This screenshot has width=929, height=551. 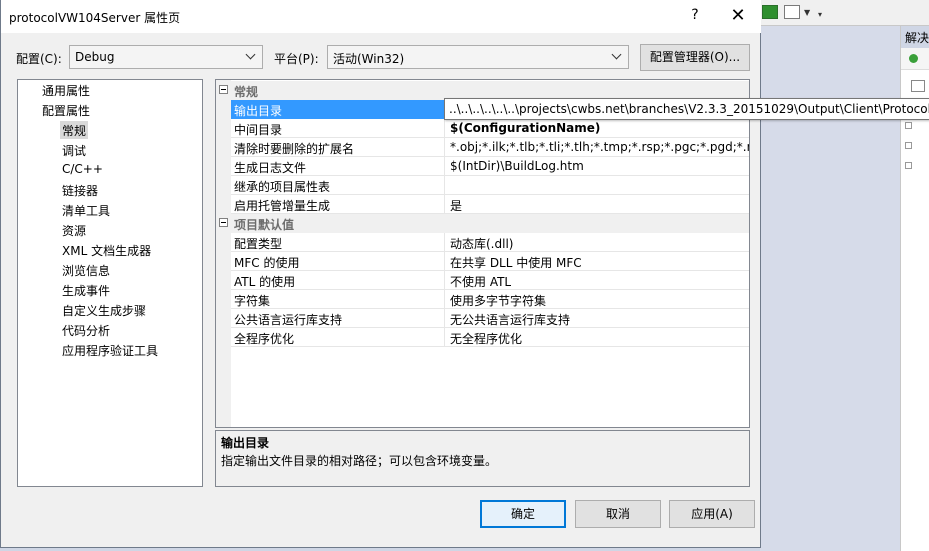 What do you see at coordinates (381, 16) in the screenshot?
I see `title-bar: protocolVW104Server 属性页 ? ✕` at bounding box center [381, 16].